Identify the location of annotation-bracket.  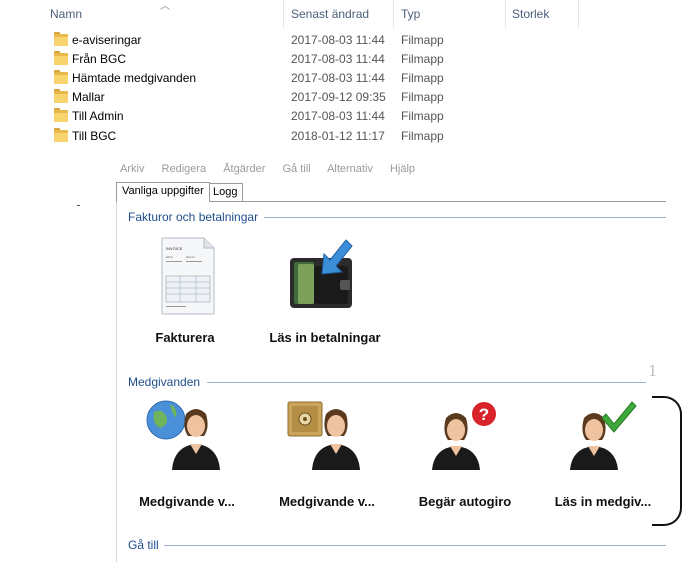
(667, 461).